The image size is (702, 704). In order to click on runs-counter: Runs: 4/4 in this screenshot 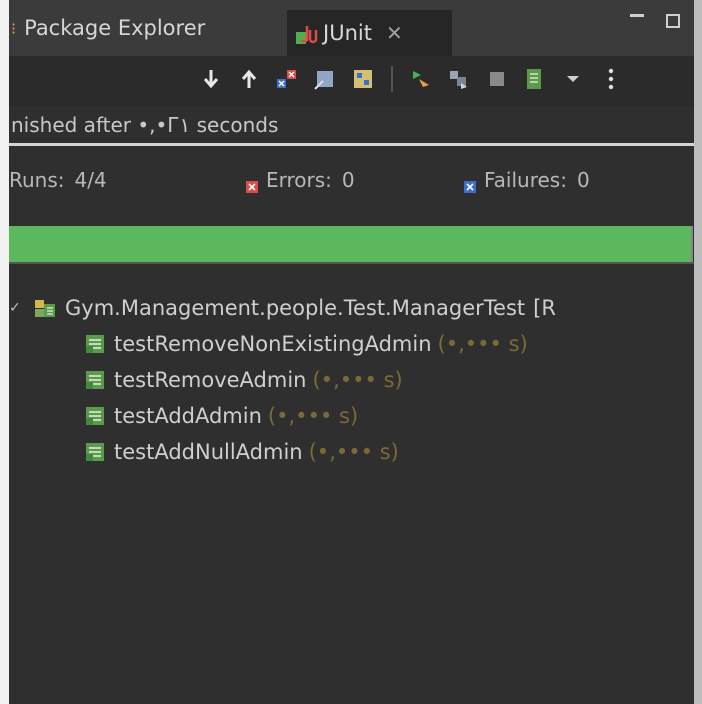, I will do `click(58, 180)`.